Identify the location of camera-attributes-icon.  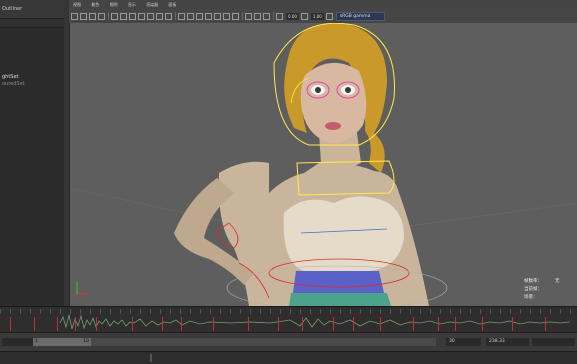
(83, 16).